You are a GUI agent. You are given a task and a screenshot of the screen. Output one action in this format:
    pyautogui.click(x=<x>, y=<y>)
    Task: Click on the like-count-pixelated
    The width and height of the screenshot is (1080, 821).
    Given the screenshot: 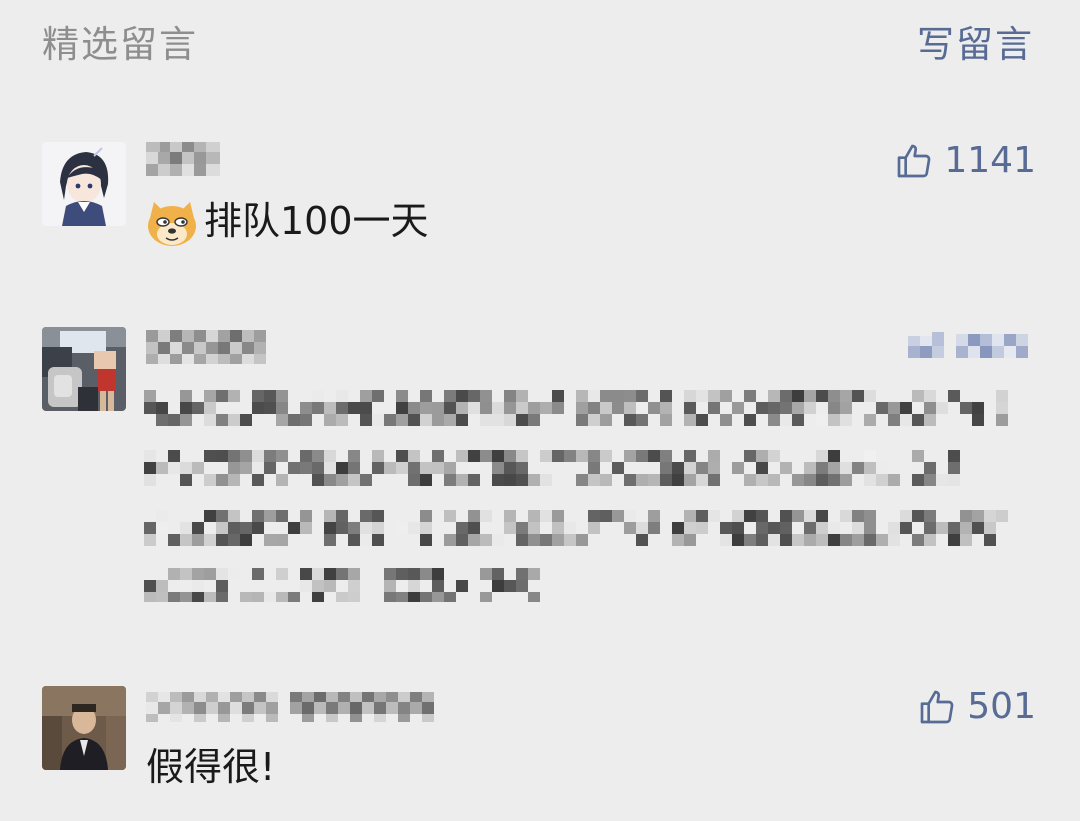 What is the action you would take?
    pyautogui.click(x=968, y=345)
    